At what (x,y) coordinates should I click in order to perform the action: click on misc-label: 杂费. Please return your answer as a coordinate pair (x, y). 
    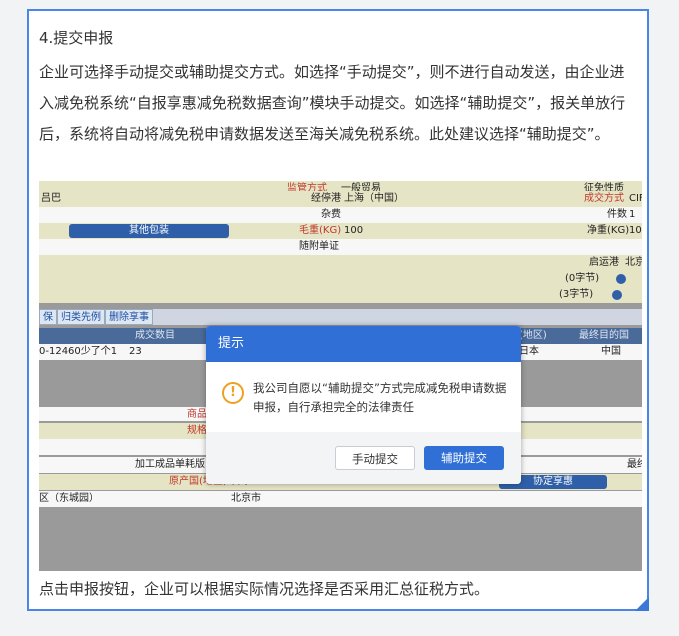
    Looking at the image, I should click on (331, 214).